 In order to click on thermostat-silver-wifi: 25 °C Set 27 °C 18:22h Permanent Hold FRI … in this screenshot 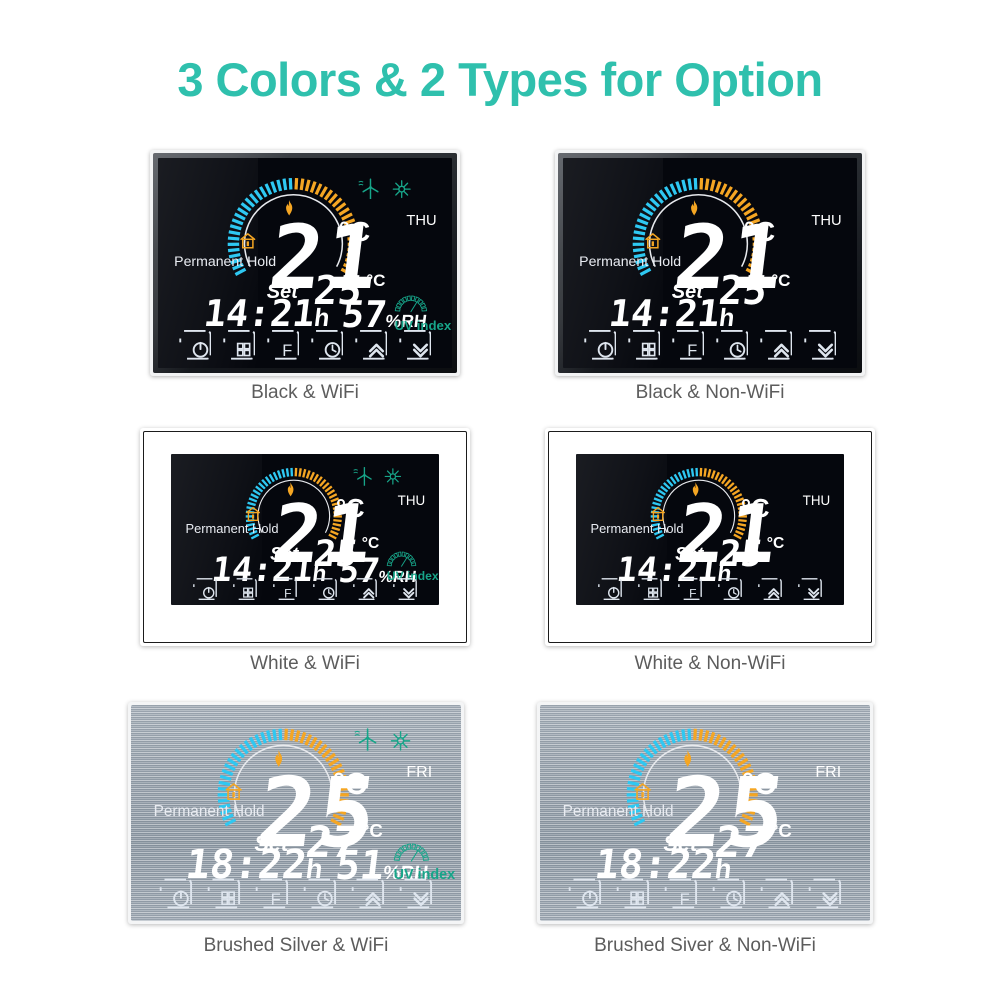, I will do `click(296, 813)`.